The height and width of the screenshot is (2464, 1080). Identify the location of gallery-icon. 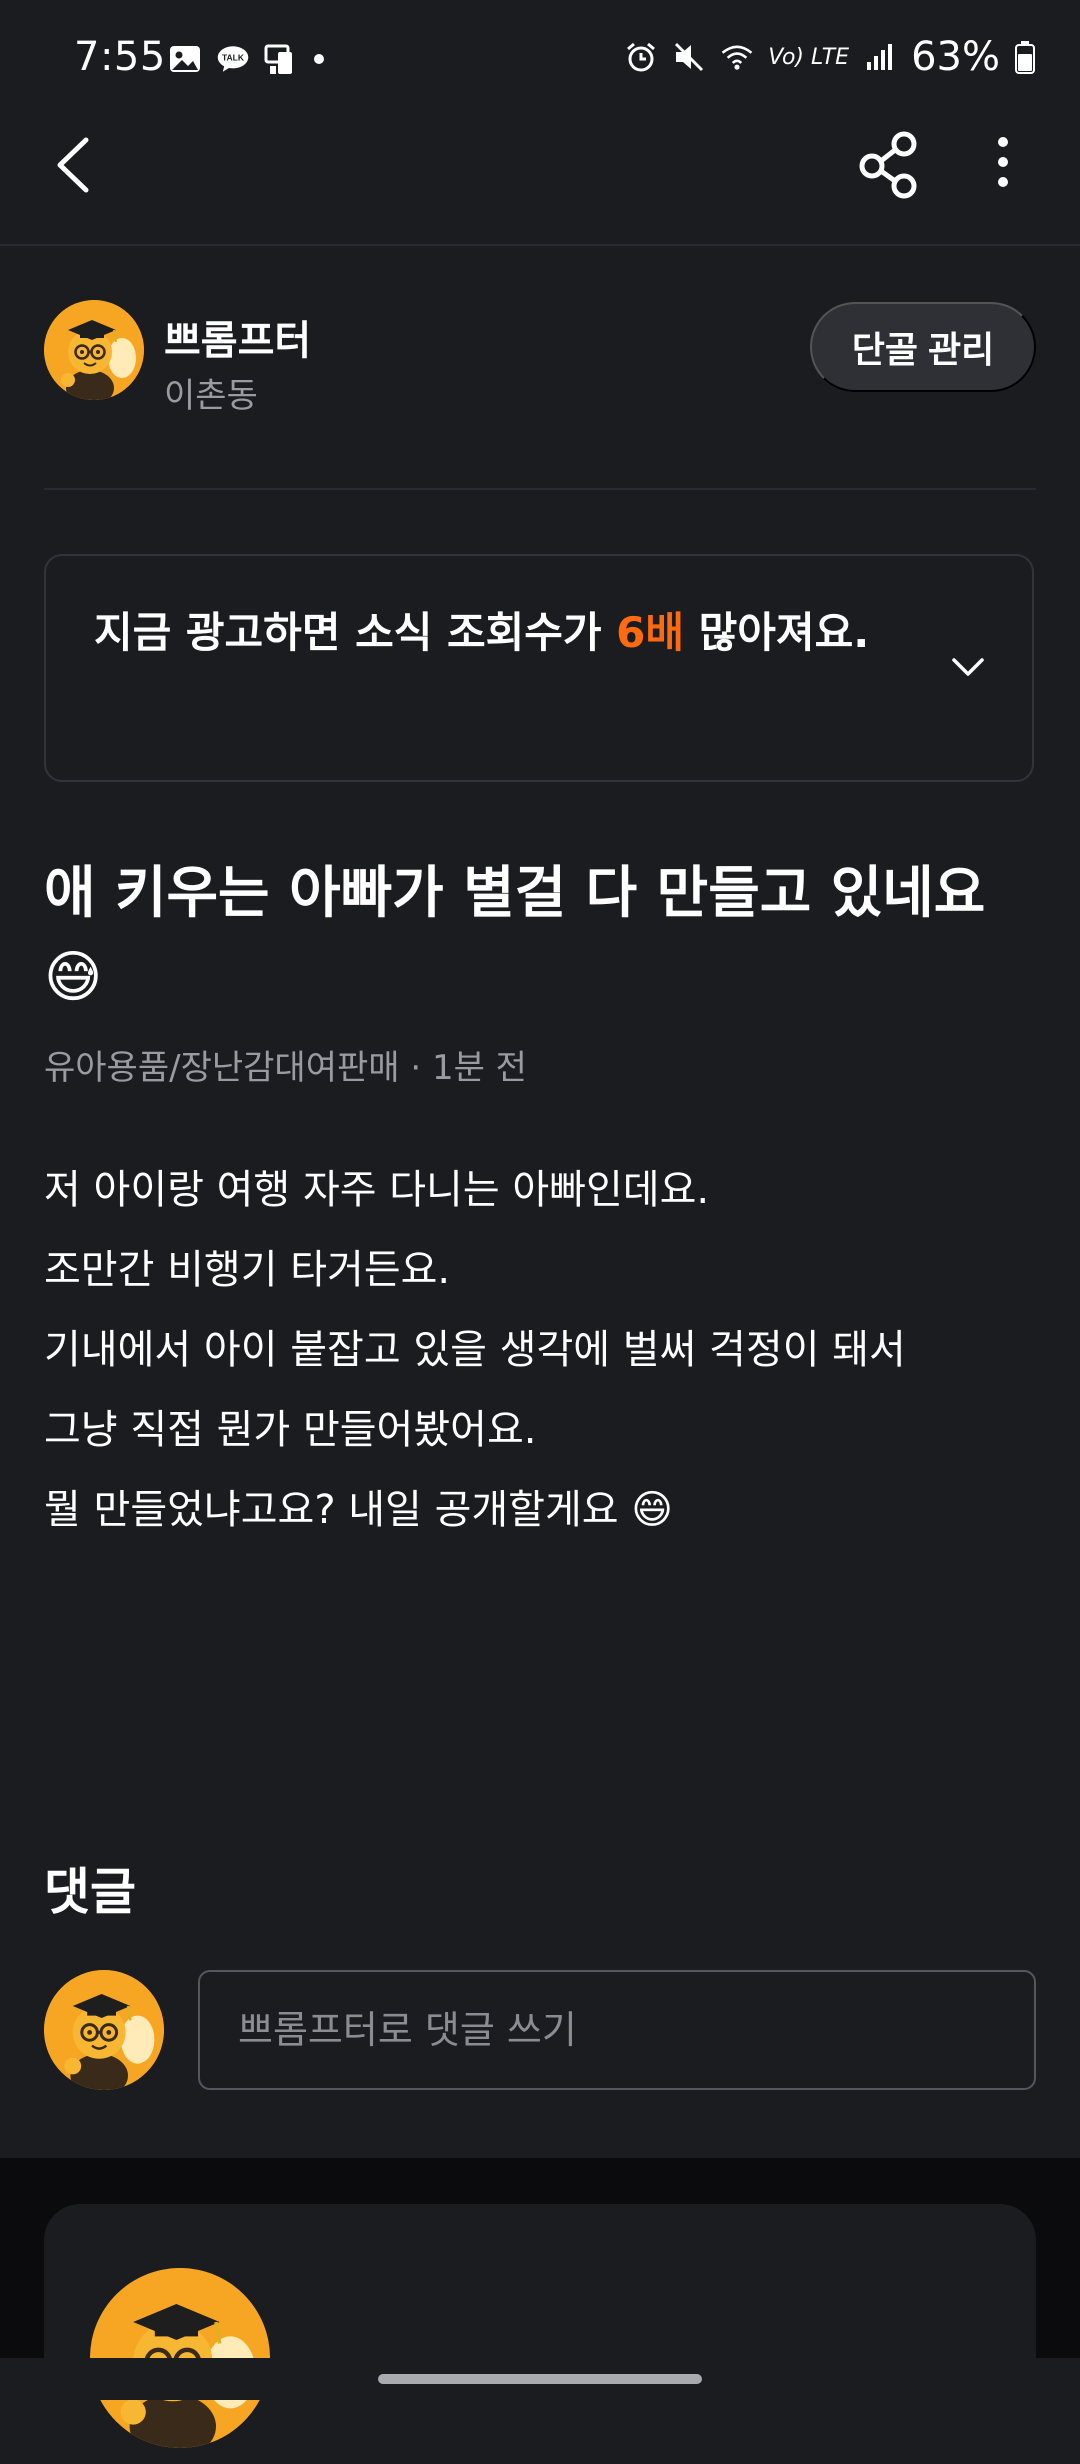
(185, 59).